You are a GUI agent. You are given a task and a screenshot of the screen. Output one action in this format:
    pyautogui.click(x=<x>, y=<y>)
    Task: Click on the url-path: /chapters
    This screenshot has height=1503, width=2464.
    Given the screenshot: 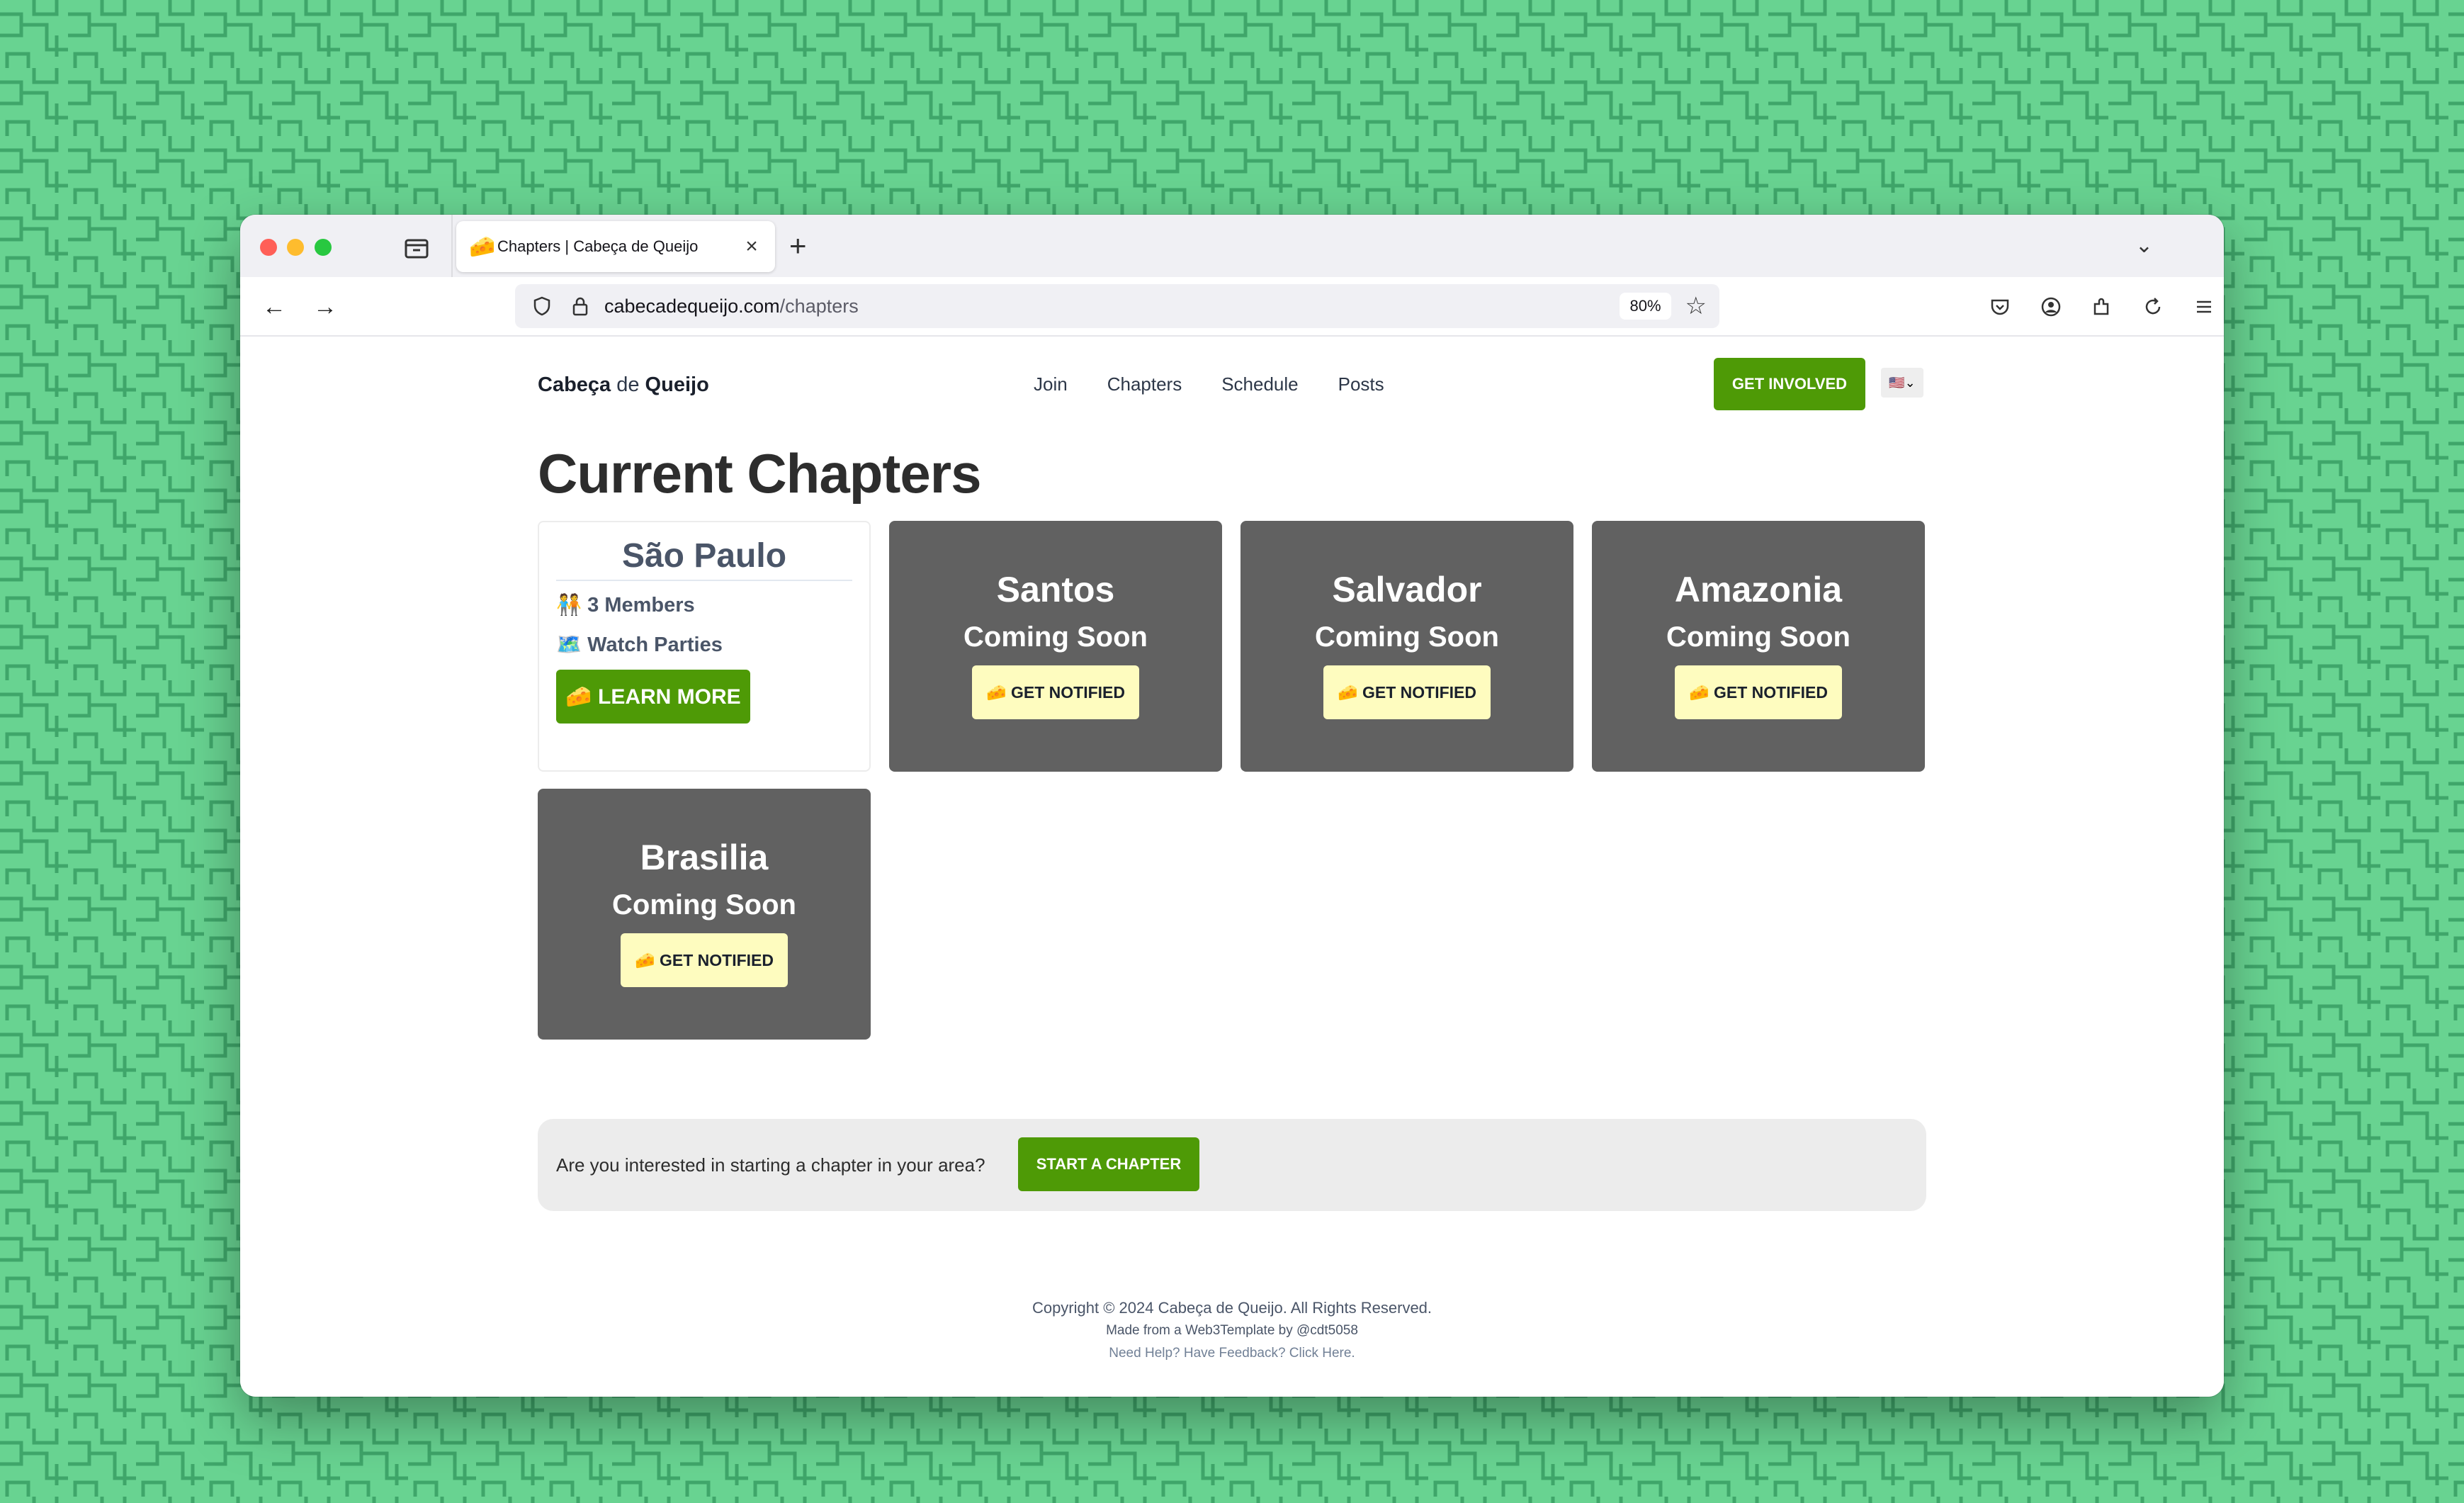 What is the action you would take?
    pyautogui.click(x=819, y=306)
    